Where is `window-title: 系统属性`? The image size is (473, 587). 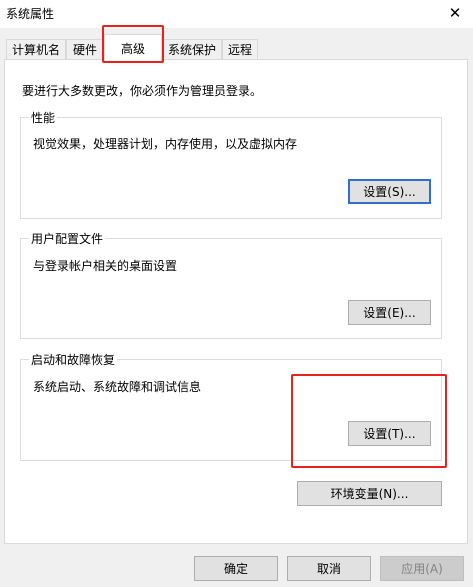
window-title: 系统属性 is located at coordinates (30, 14).